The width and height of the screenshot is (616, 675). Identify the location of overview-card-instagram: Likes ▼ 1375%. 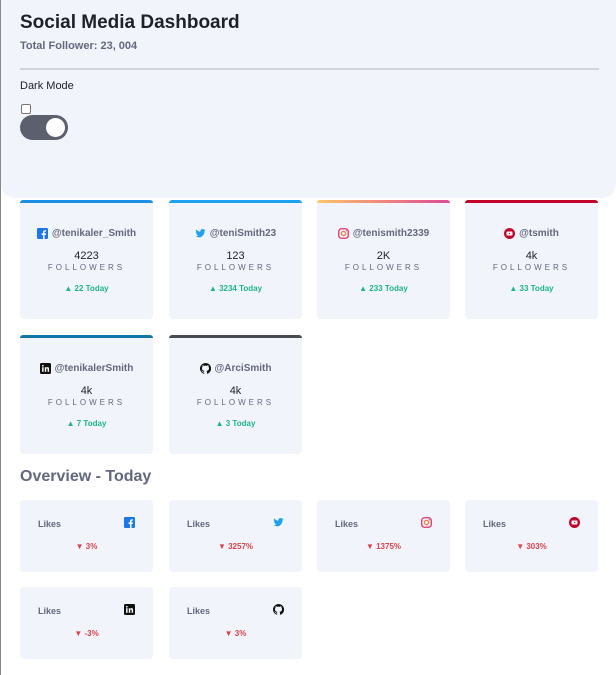
(383, 536).